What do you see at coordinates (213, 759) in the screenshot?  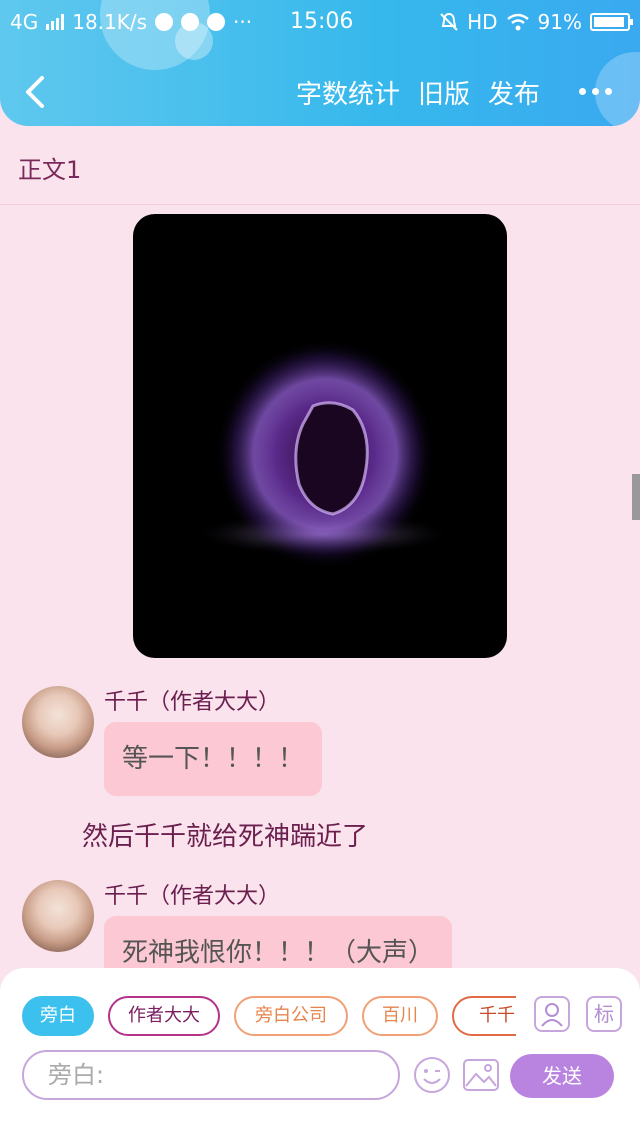 I see `message-bubble: 等一下！！！！` at bounding box center [213, 759].